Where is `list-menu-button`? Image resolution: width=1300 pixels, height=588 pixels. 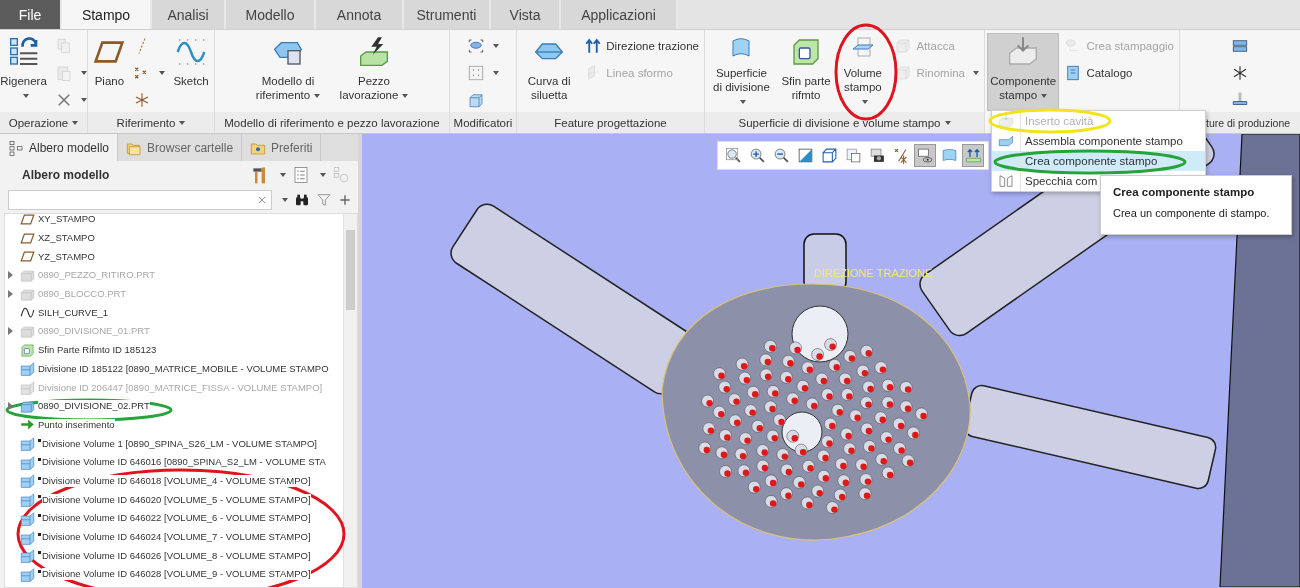
list-menu-button is located at coordinates (309, 175).